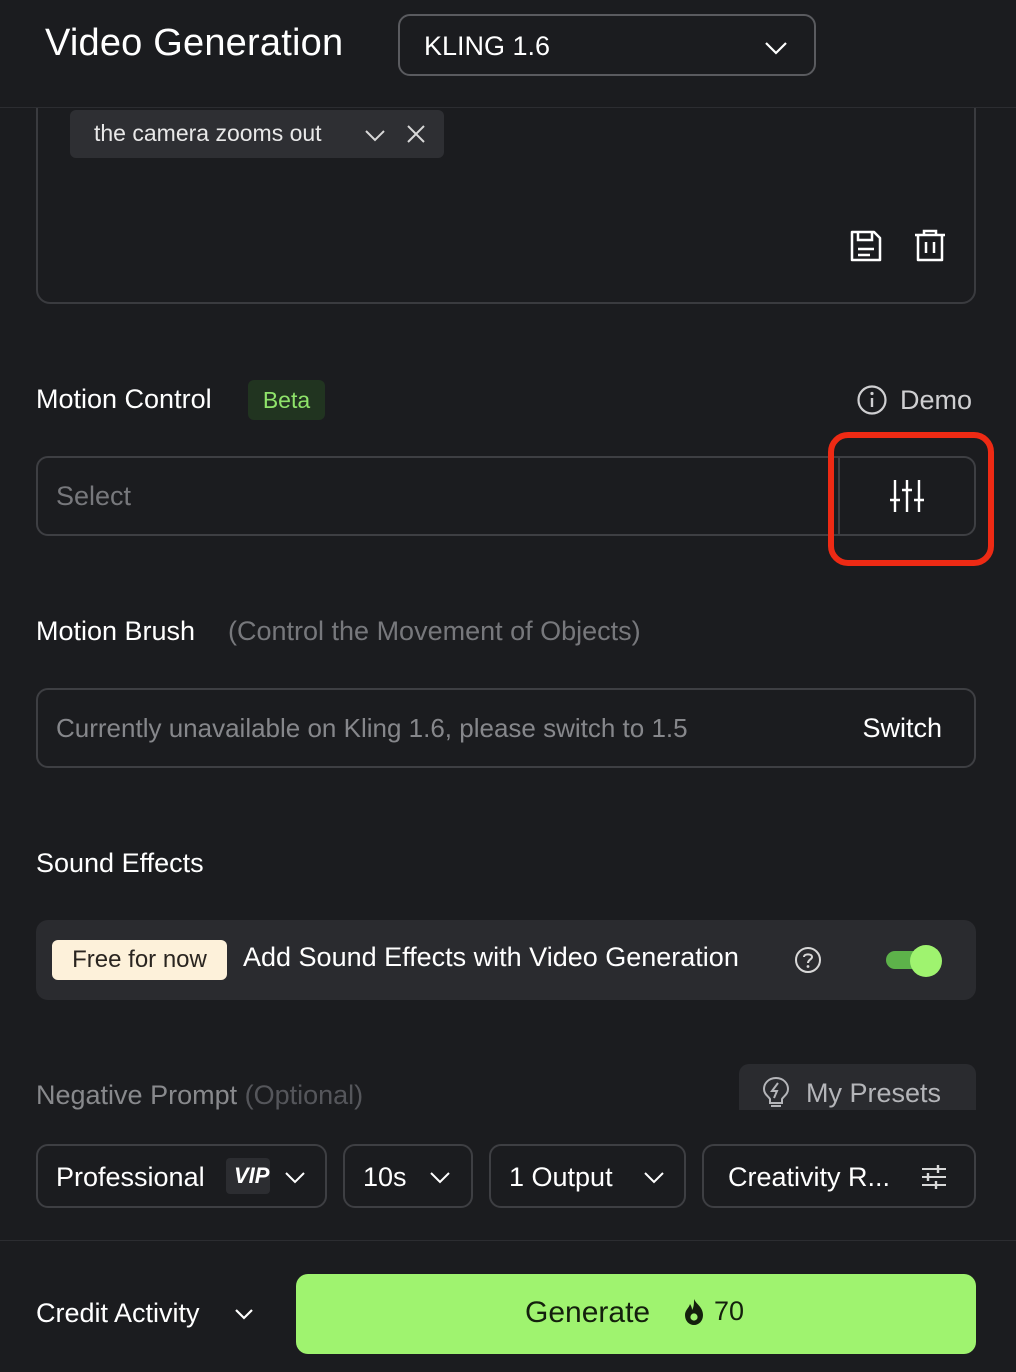 Image resolution: width=1016 pixels, height=1372 pixels. What do you see at coordinates (561, 1177) in the screenshot?
I see `outputs-label: 1 Output` at bounding box center [561, 1177].